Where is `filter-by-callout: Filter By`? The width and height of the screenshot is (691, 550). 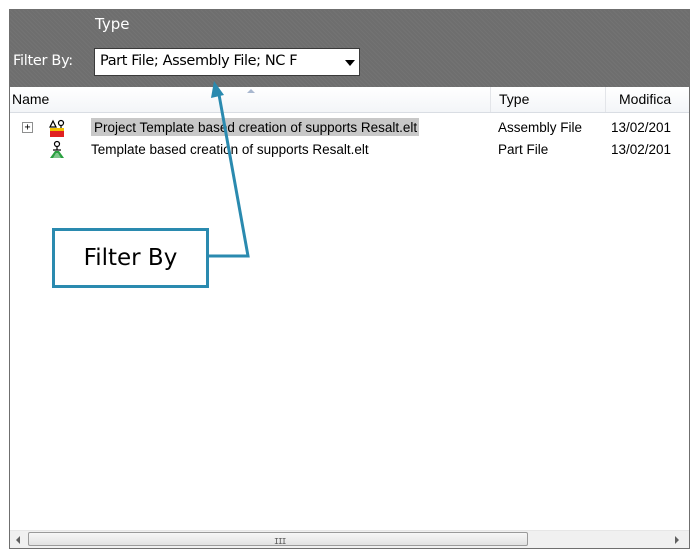
filter-by-callout: Filter By is located at coordinates (130, 258).